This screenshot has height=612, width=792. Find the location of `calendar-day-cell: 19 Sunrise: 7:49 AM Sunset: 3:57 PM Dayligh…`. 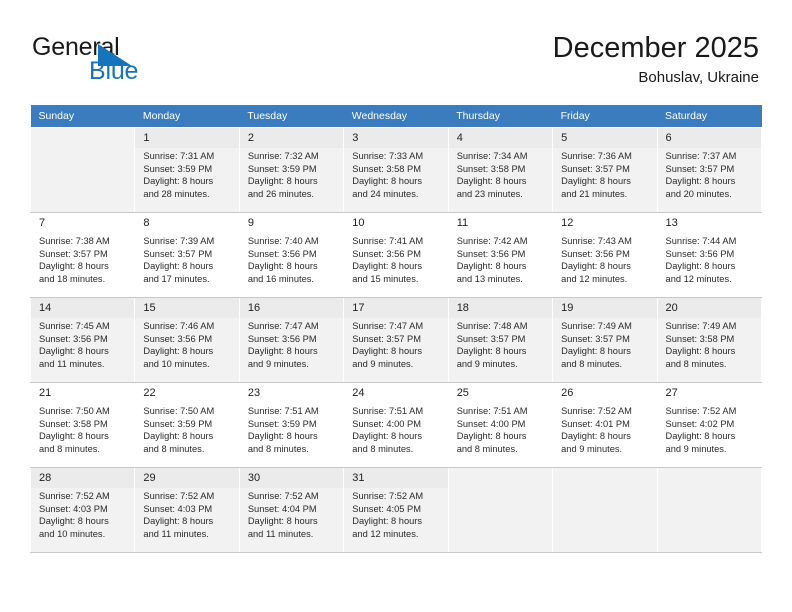

calendar-day-cell: 19 Sunrise: 7:49 AM Sunset: 3:57 PM Dayligh… is located at coordinates (605, 340).